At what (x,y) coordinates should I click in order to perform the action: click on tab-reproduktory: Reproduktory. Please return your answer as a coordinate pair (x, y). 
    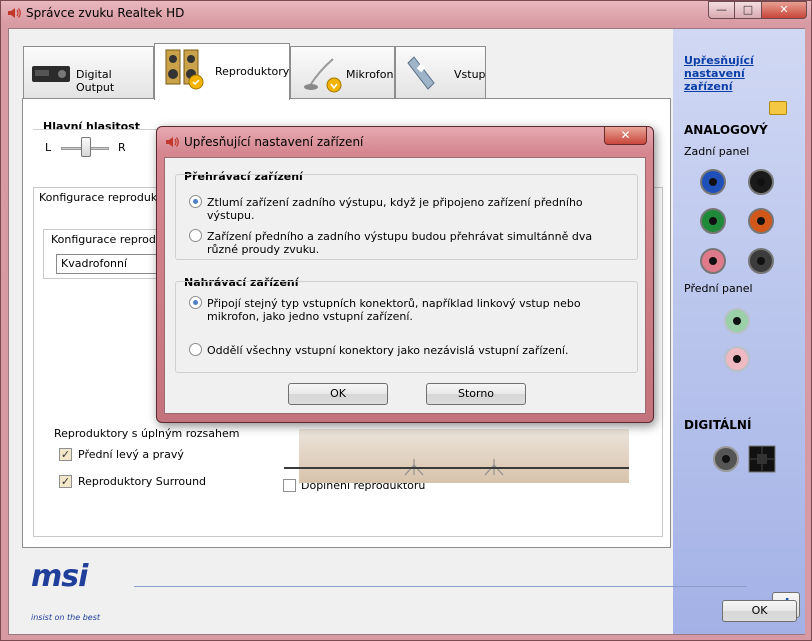
    Looking at the image, I should click on (222, 71).